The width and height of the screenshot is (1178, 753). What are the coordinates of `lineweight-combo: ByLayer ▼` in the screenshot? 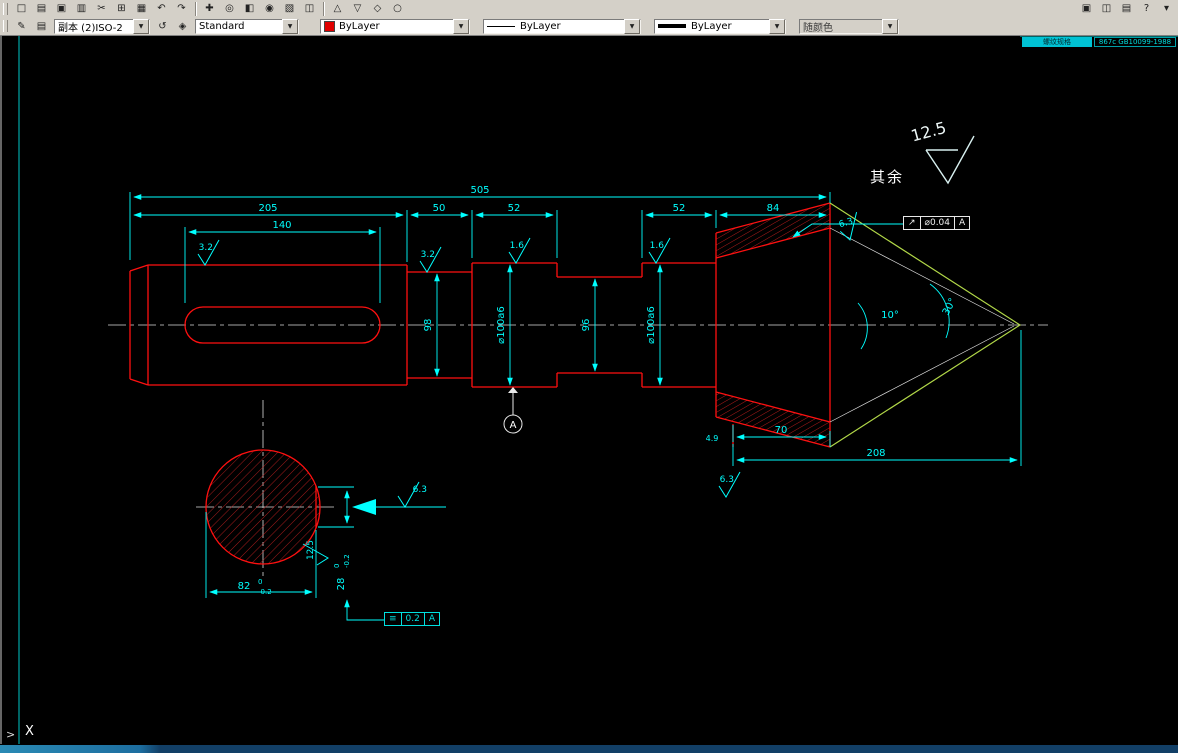 It's located at (720, 26).